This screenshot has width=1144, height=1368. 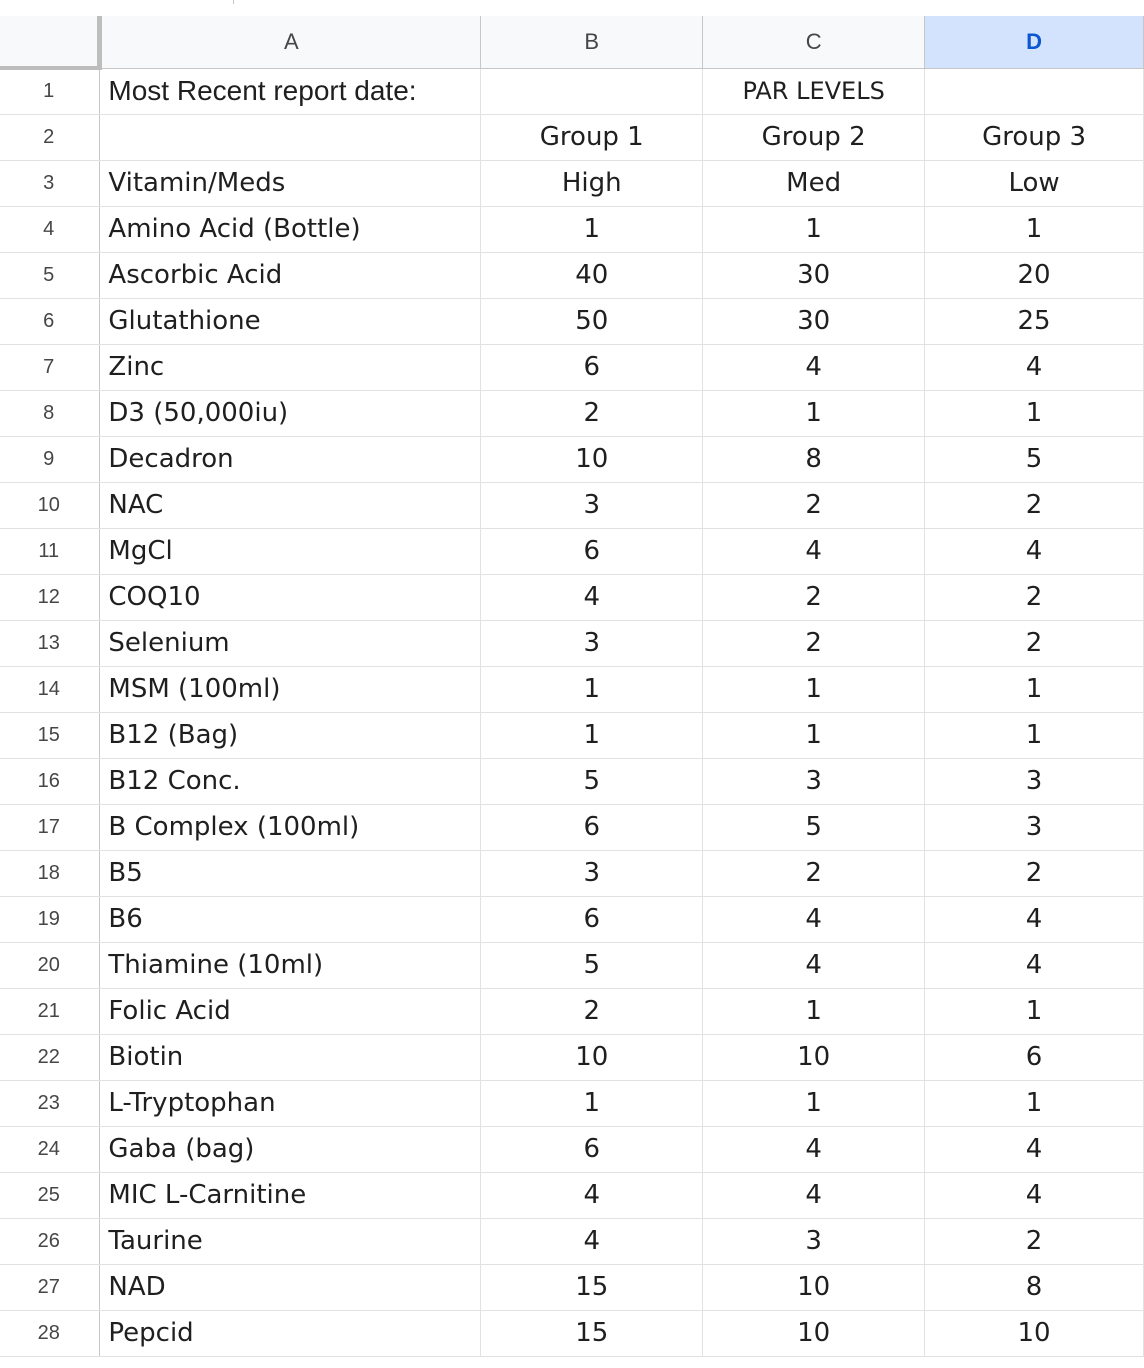 I want to click on cell-b1, so click(x=592, y=91).